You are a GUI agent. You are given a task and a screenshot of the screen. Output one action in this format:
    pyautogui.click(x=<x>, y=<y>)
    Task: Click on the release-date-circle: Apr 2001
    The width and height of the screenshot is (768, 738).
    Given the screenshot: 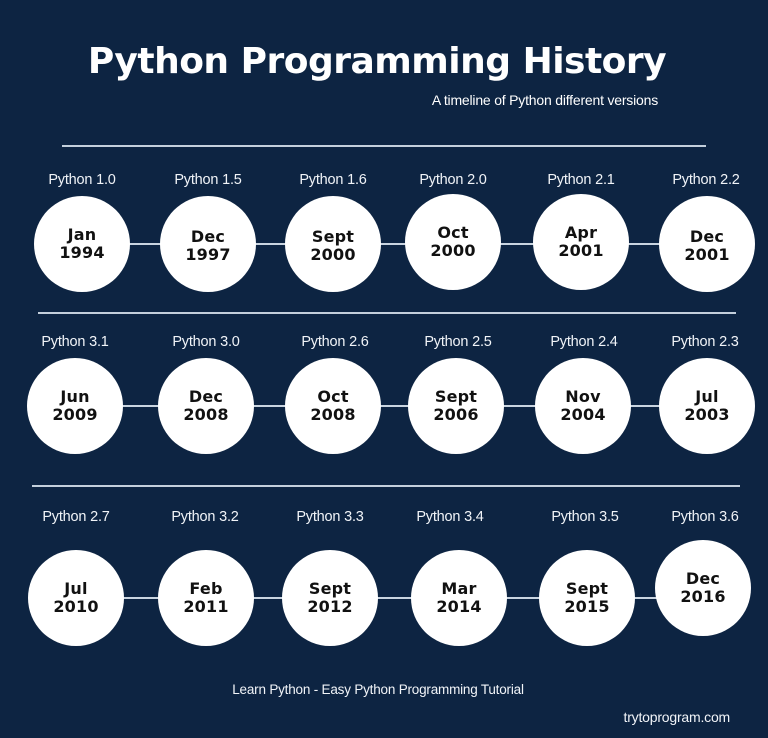 What is the action you would take?
    pyautogui.click(x=581, y=242)
    